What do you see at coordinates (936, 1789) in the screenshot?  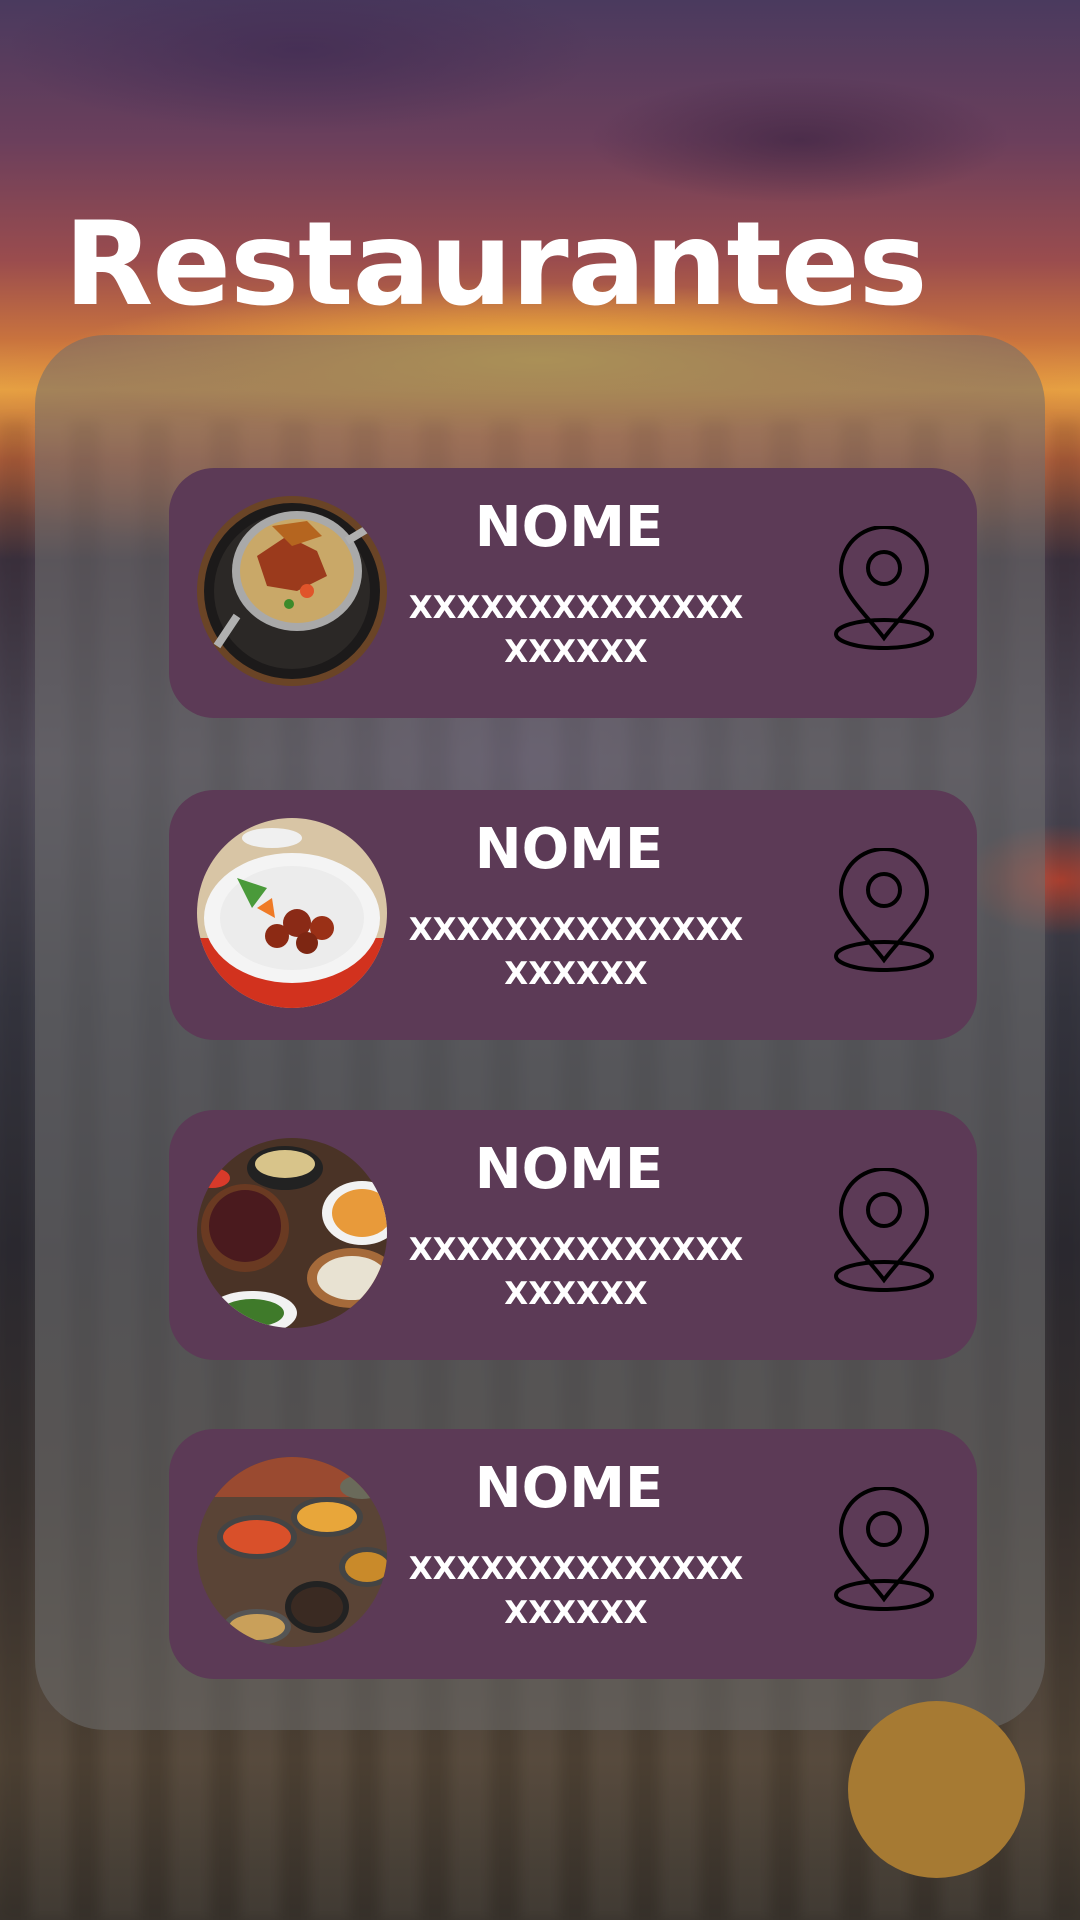 I see `floating-action-button` at bounding box center [936, 1789].